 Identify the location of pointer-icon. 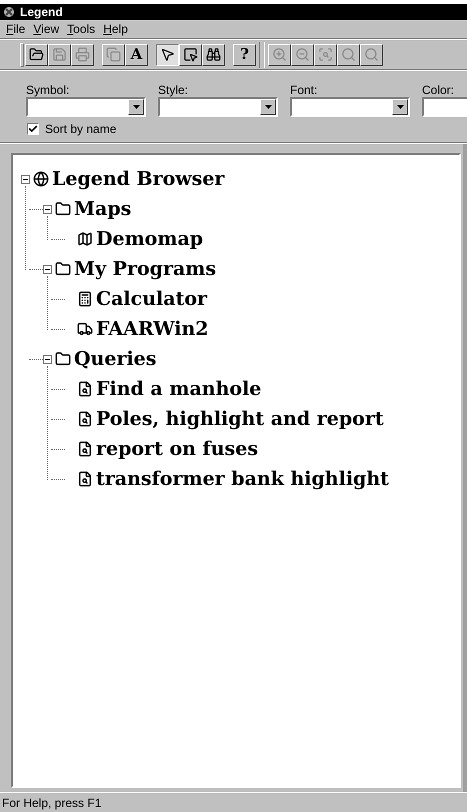
(167, 54).